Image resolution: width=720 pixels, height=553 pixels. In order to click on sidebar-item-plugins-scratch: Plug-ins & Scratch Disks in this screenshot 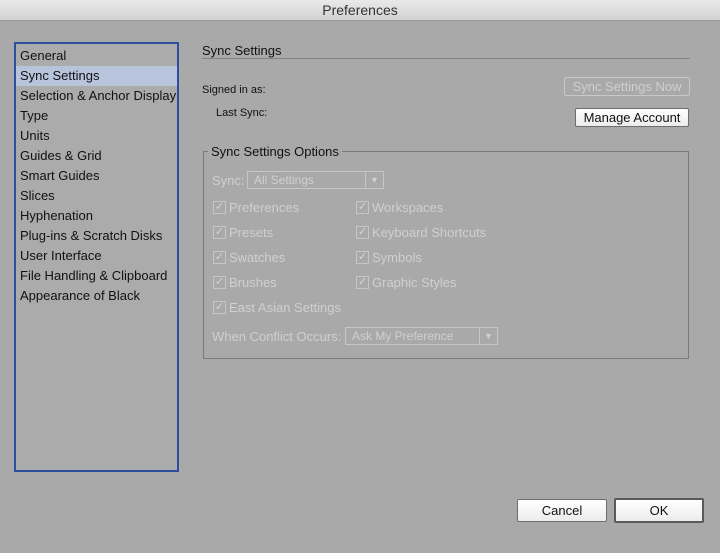, I will do `click(96, 236)`.